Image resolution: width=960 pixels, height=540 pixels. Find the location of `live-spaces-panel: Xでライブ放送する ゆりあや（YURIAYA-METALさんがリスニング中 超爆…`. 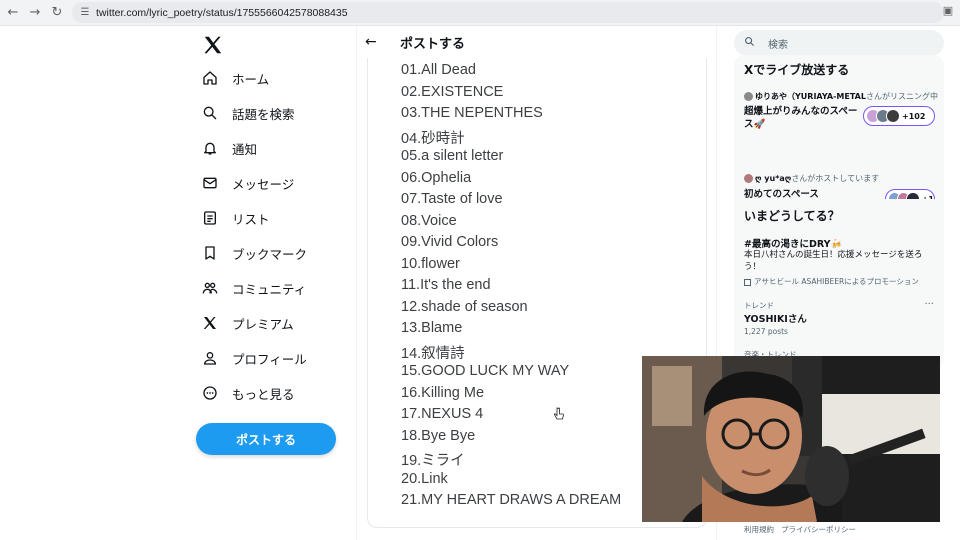

live-spaces-panel: Xでライブ放送する ゆりあや（YURIAYA-METALさんがリスニング中 超爆… is located at coordinates (839, 136).